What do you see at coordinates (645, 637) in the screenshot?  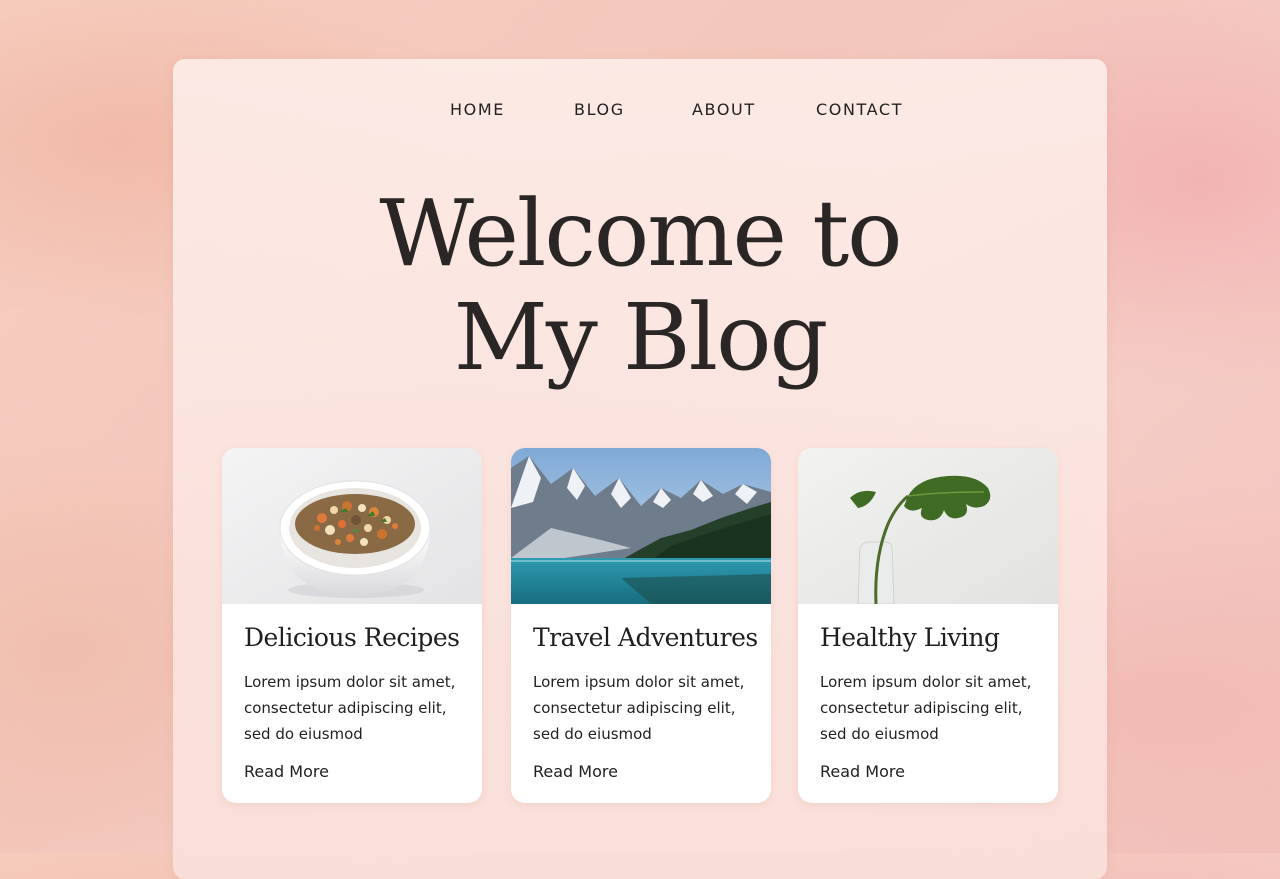 I see `card-title: Travel Adventures` at bounding box center [645, 637].